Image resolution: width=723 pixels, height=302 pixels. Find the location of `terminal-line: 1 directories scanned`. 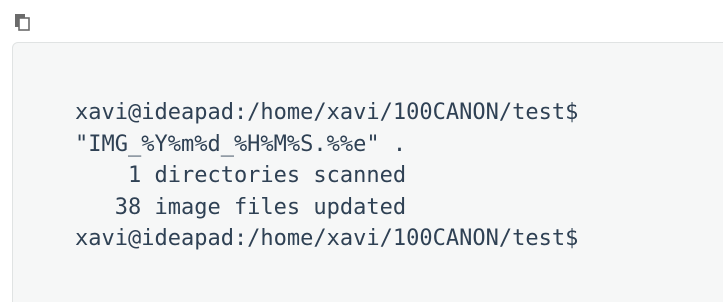

terminal-line: 1 directories scanned is located at coordinates (241, 175).